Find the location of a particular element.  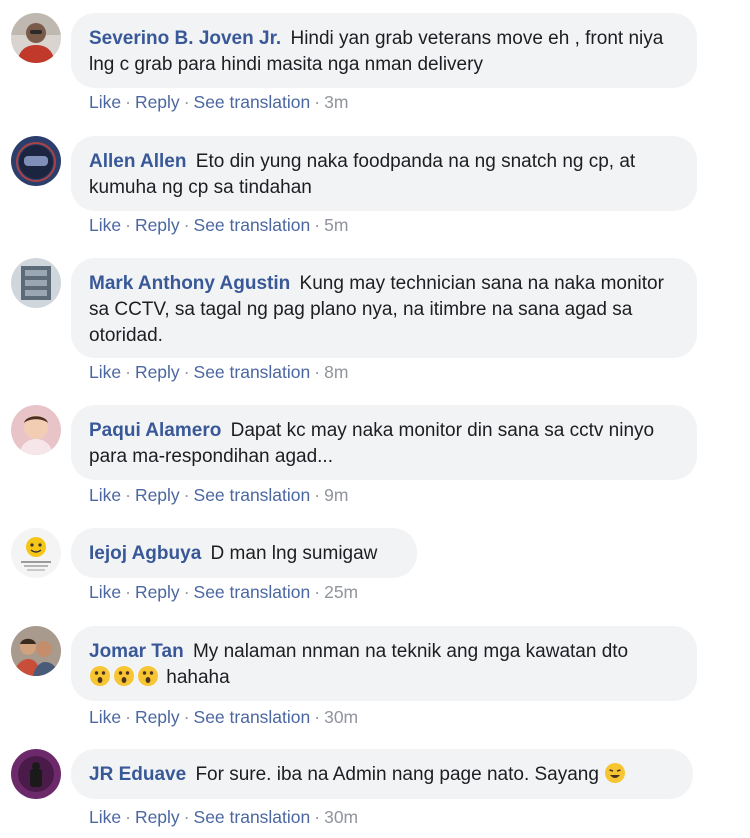

comment-author: Allen Allen is located at coordinates (137, 161).